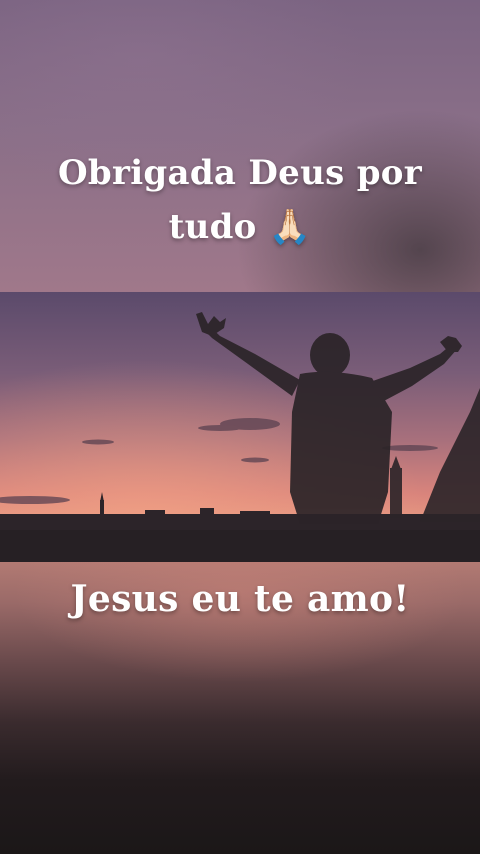  What do you see at coordinates (290, 227) in the screenshot?
I see `praying-hands-icon: 🙏🏻` at bounding box center [290, 227].